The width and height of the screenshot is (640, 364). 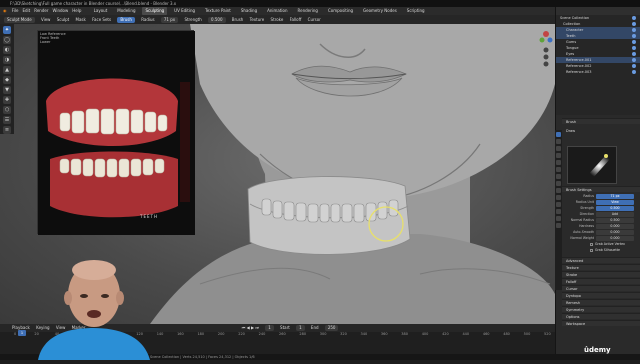 I want to click on sculpt-tool-icon: ◯, so click(x=7, y=40).